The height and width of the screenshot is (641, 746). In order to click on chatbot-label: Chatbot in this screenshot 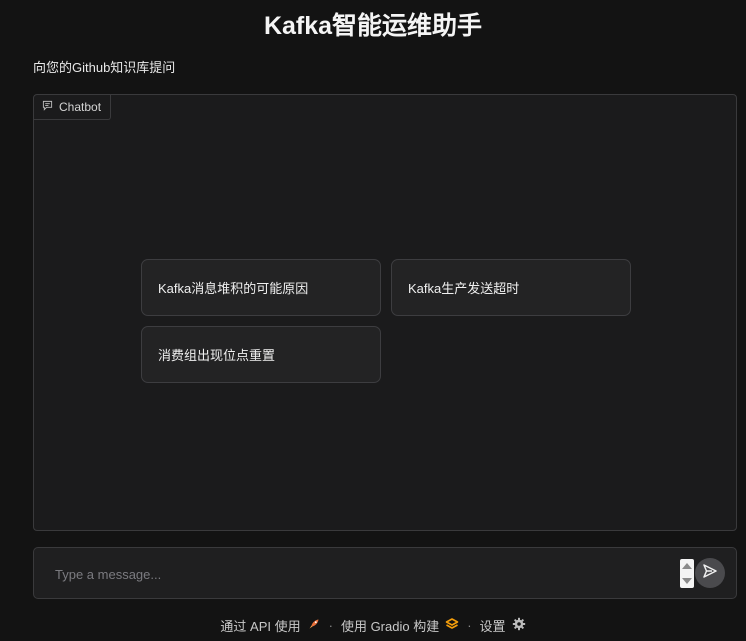, I will do `click(72, 107)`.